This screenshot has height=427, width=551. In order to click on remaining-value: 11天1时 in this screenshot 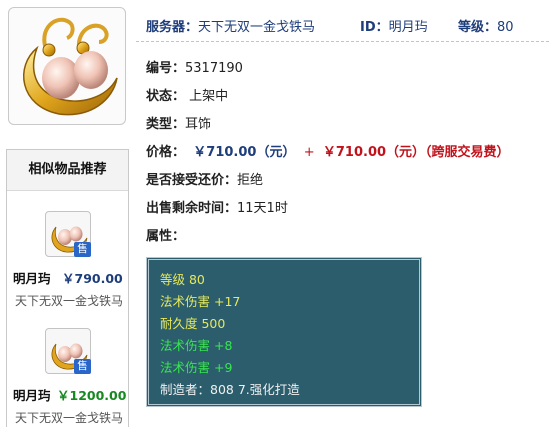, I will do `click(262, 208)`.